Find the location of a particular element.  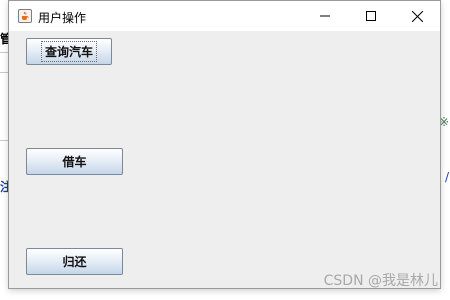

maximize-icon is located at coordinates (371, 16).